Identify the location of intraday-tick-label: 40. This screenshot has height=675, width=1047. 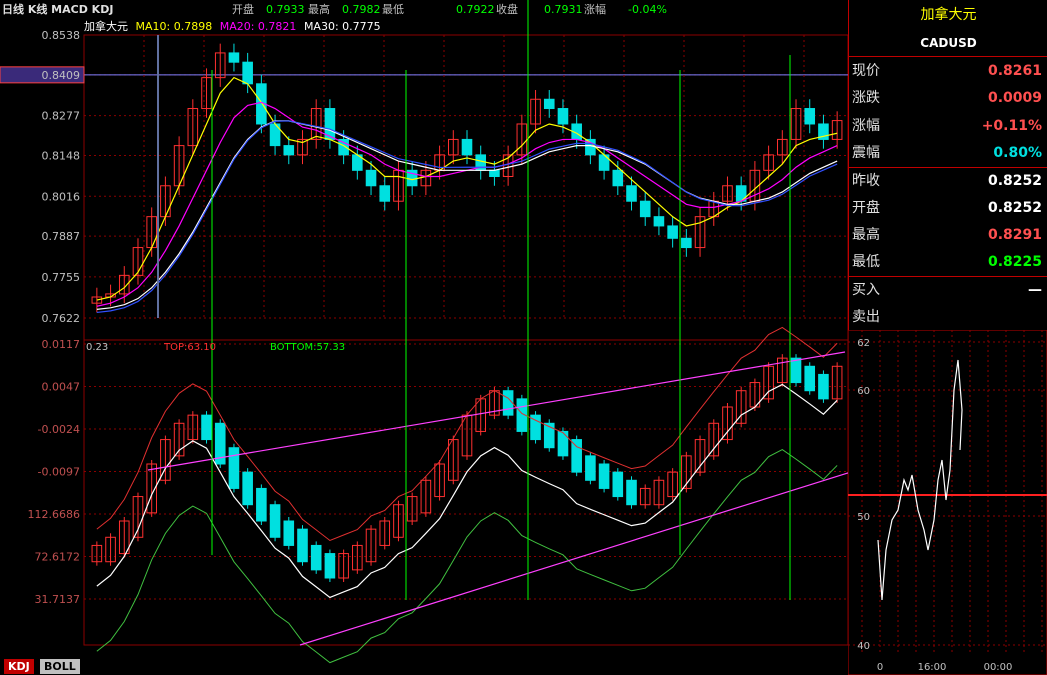
(863, 646).